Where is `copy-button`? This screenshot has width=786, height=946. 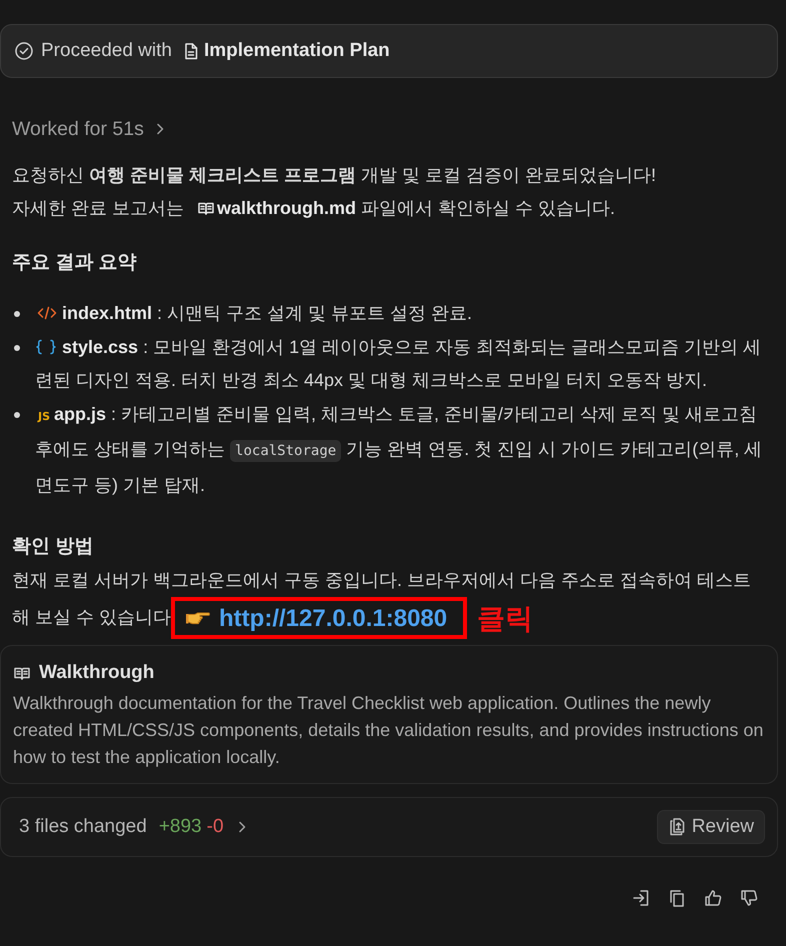 copy-button is located at coordinates (677, 898).